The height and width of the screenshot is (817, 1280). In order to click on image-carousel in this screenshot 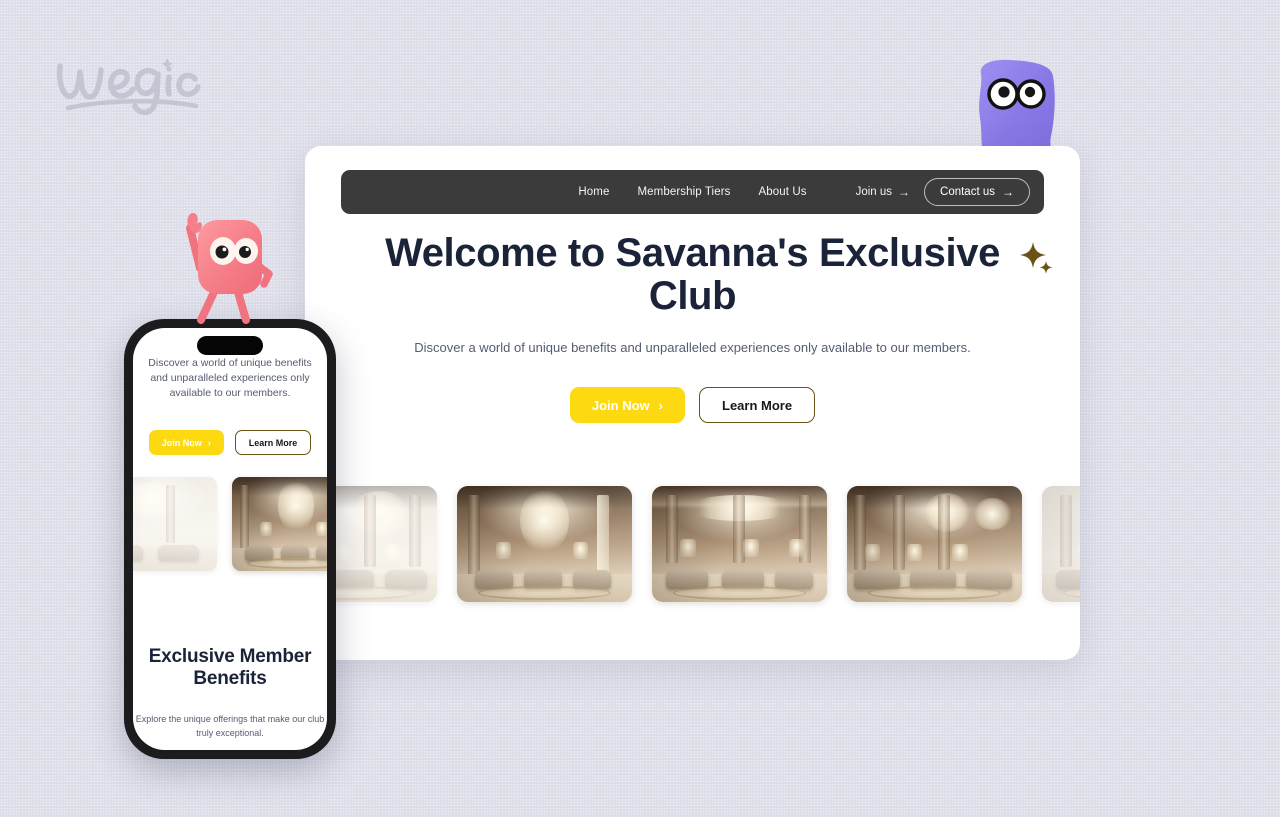, I will do `click(692, 544)`.